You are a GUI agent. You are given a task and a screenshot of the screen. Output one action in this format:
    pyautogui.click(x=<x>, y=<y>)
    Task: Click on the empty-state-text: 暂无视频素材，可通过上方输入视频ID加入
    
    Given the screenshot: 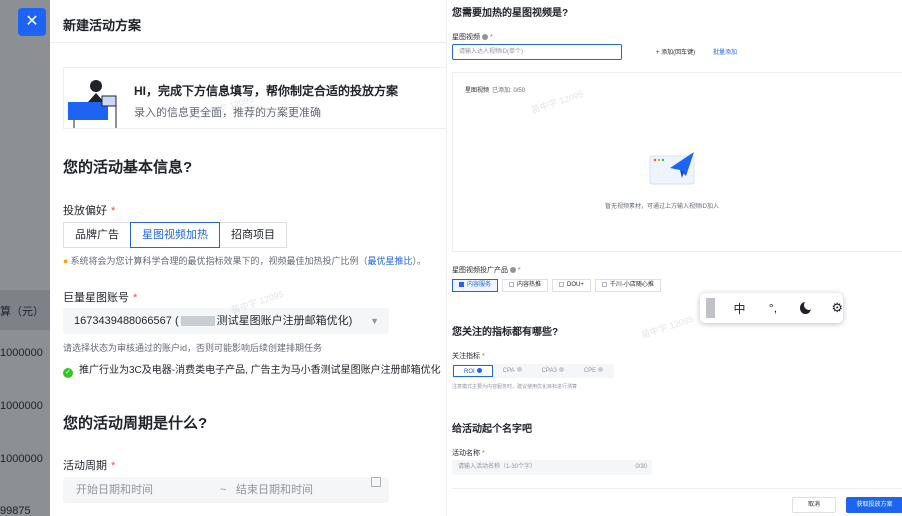 What is the action you would take?
    pyautogui.click(x=662, y=207)
    